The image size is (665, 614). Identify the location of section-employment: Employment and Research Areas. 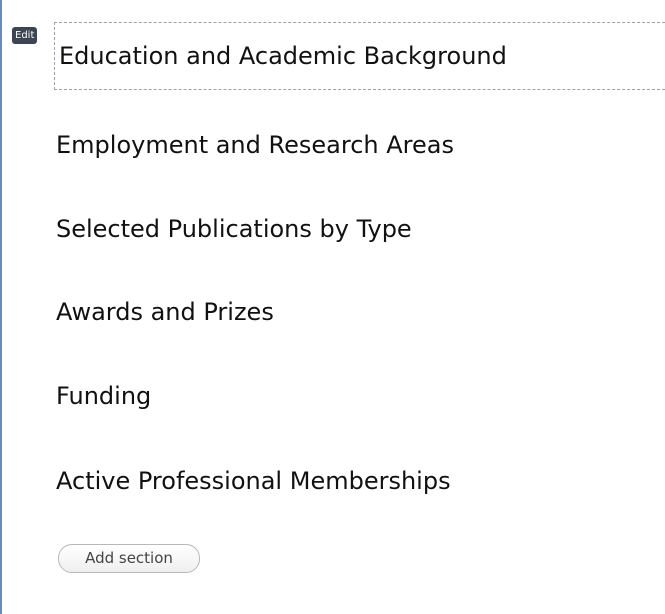
(360, 145).